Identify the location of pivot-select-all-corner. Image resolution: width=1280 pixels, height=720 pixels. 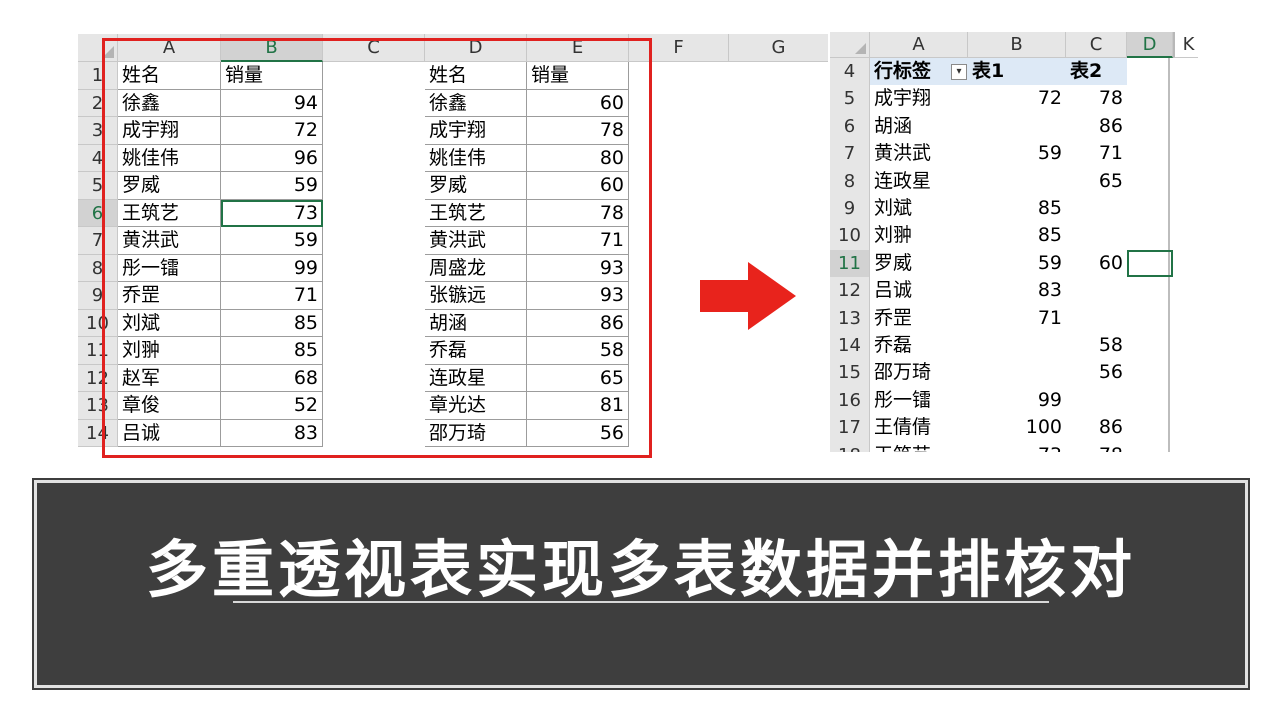
(850, 45).